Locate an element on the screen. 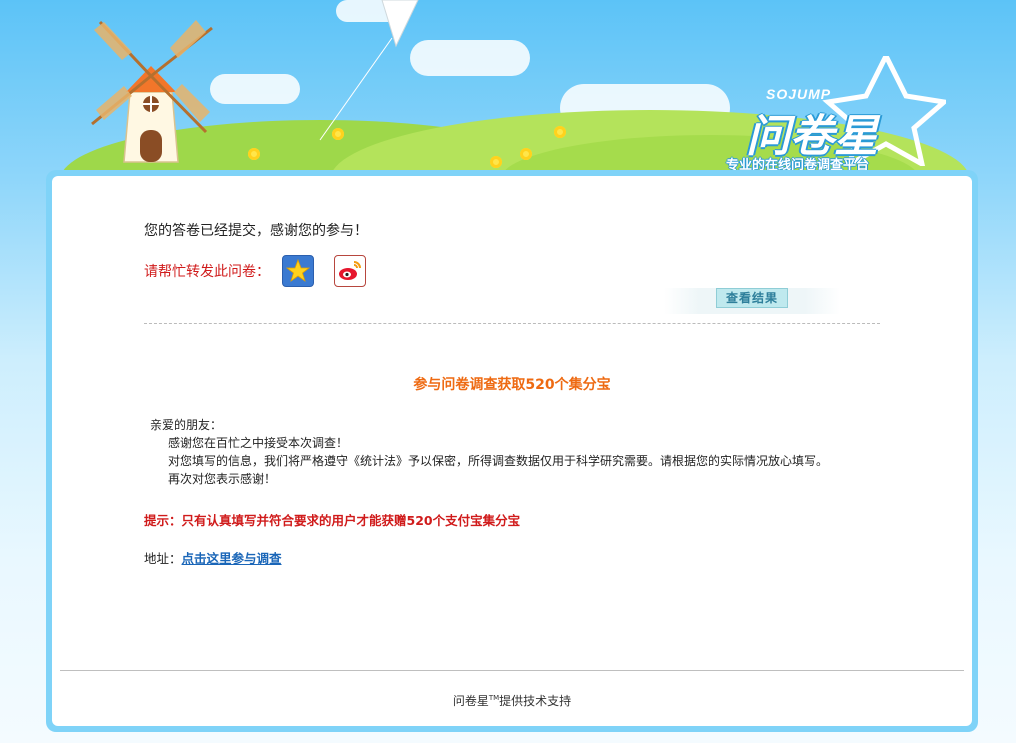  qzone-icon is located at coordinates (298, 270).